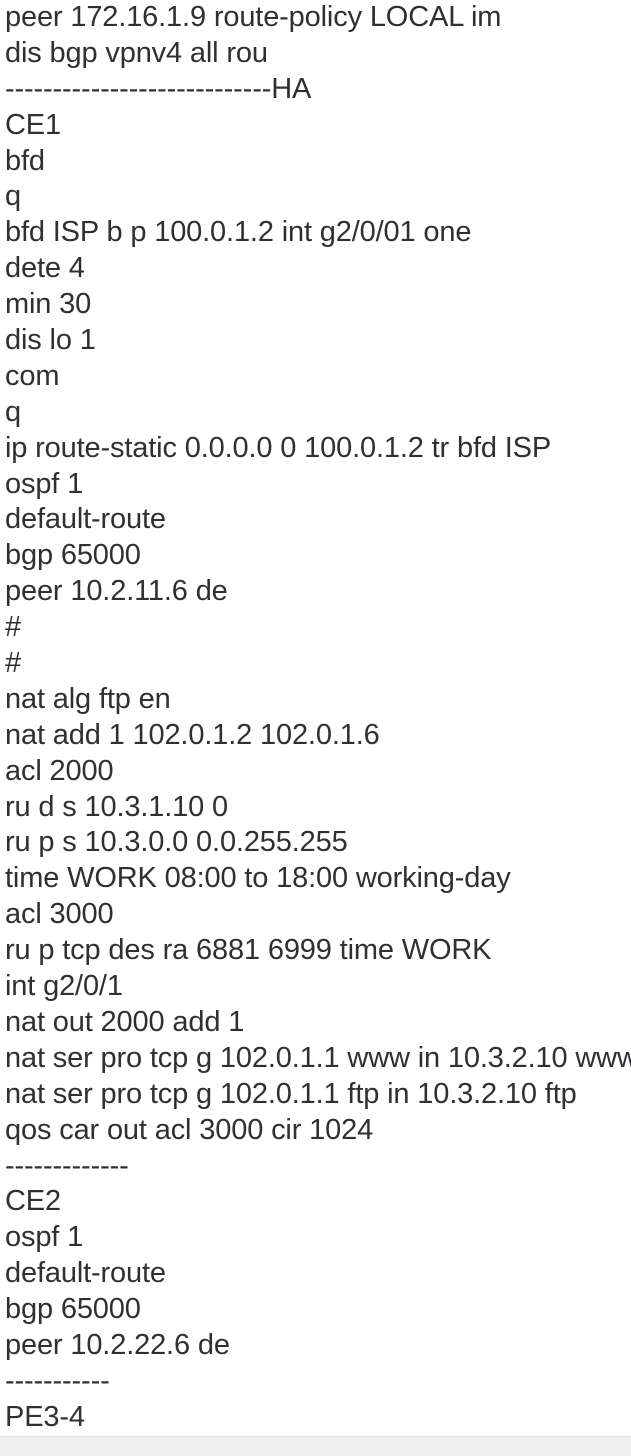  What do you see at coordinates (116, 591) in the screenshot?
I see `config-line: peer 10.2.11.6 de` at bounding box center [116, 591].